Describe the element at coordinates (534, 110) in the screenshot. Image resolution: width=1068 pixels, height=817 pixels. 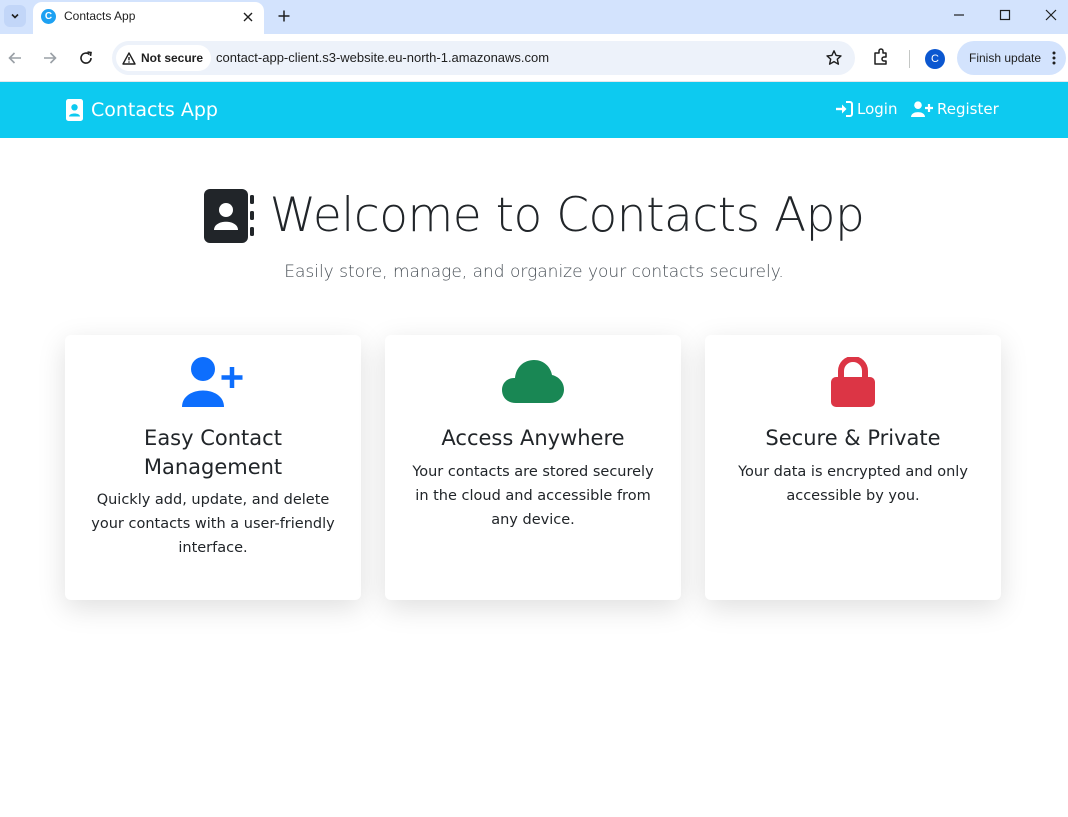
I see `app-navbar: Contacts App Login Register` at that location.